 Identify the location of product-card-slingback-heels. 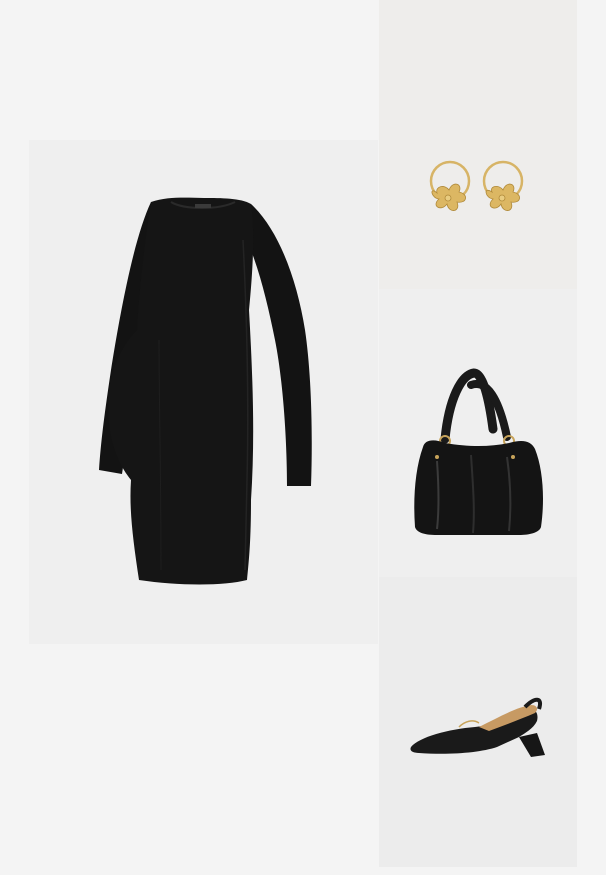
(478, 722).